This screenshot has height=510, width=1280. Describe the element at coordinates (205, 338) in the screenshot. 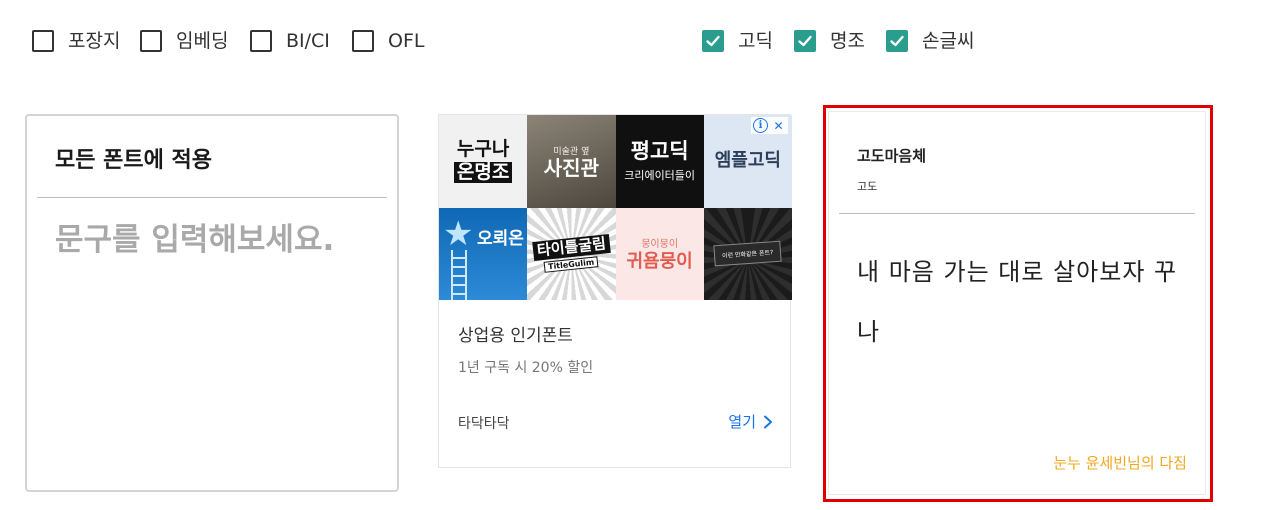

I see `preview-text-input` at that location.